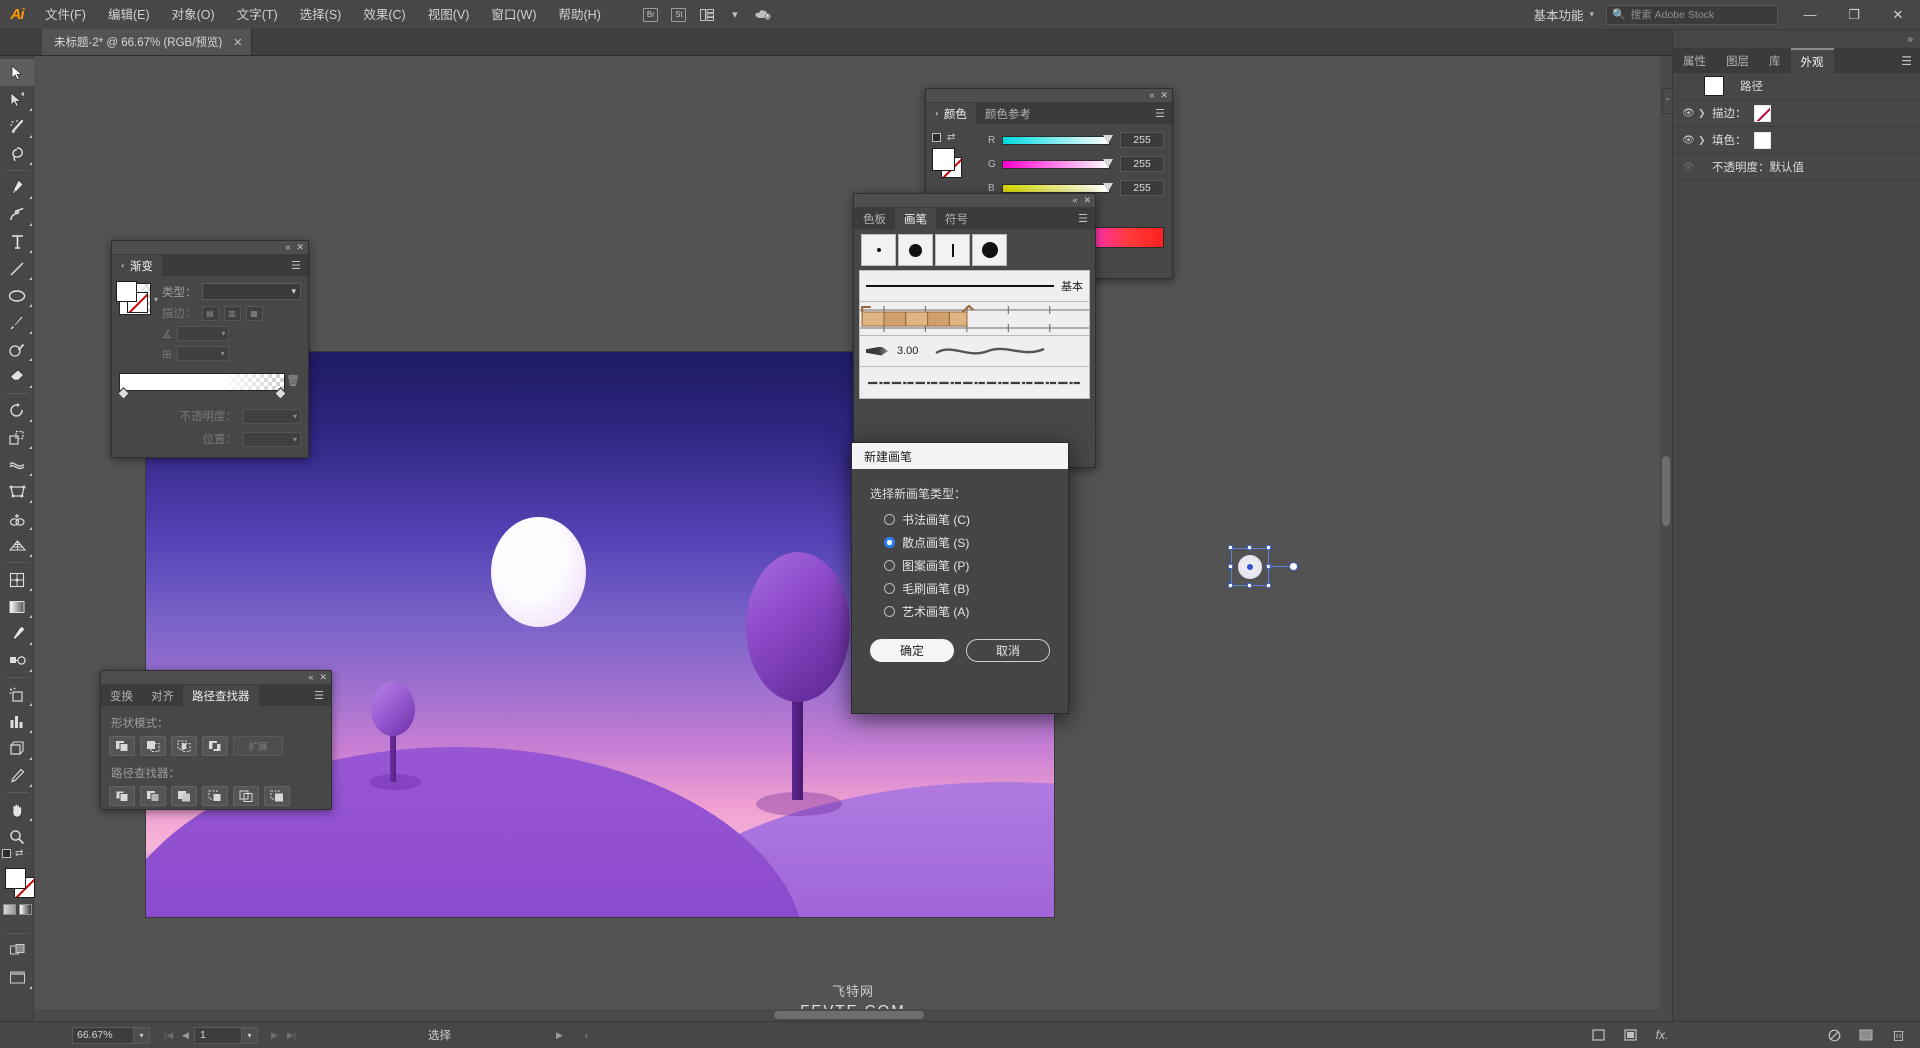  I want to click on prev-artboard-button: ◀, so click(185, 1035).